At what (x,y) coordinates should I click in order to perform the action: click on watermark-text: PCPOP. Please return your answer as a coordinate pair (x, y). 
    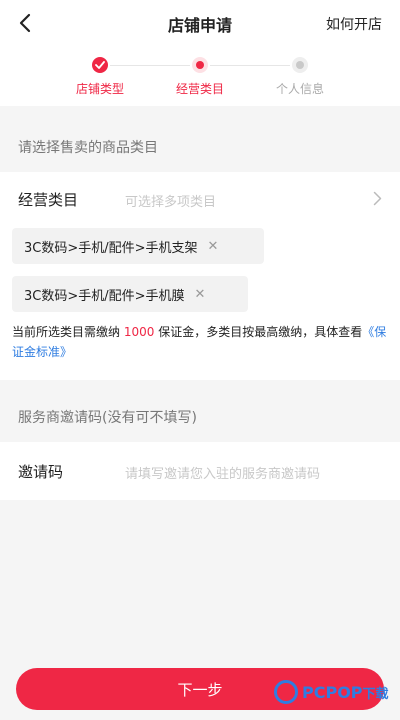
    Looking at the image, I should click on (332, 692).